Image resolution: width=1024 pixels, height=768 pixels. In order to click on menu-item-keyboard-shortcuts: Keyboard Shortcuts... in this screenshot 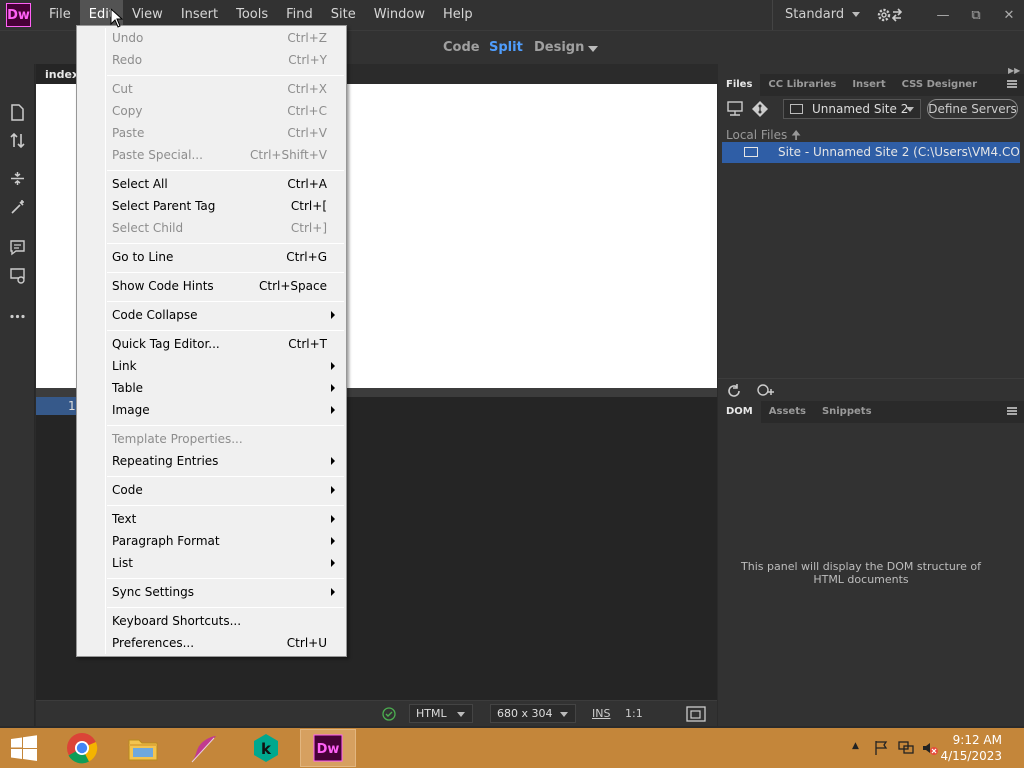, I will do `click(211, 621)`.